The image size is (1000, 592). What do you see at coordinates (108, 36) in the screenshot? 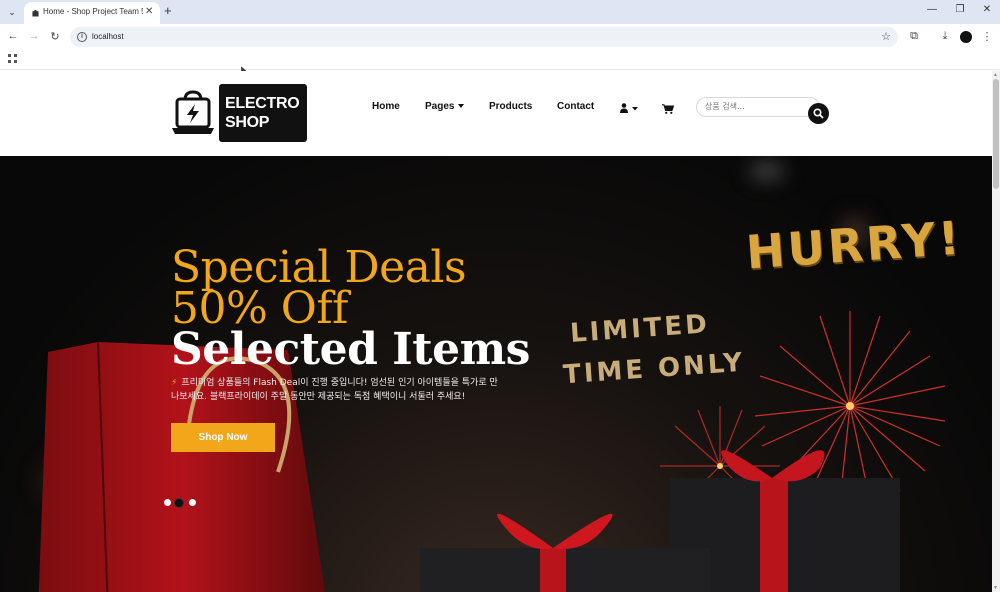
I see `url-text: localhost` at bounding box center [108, 36].